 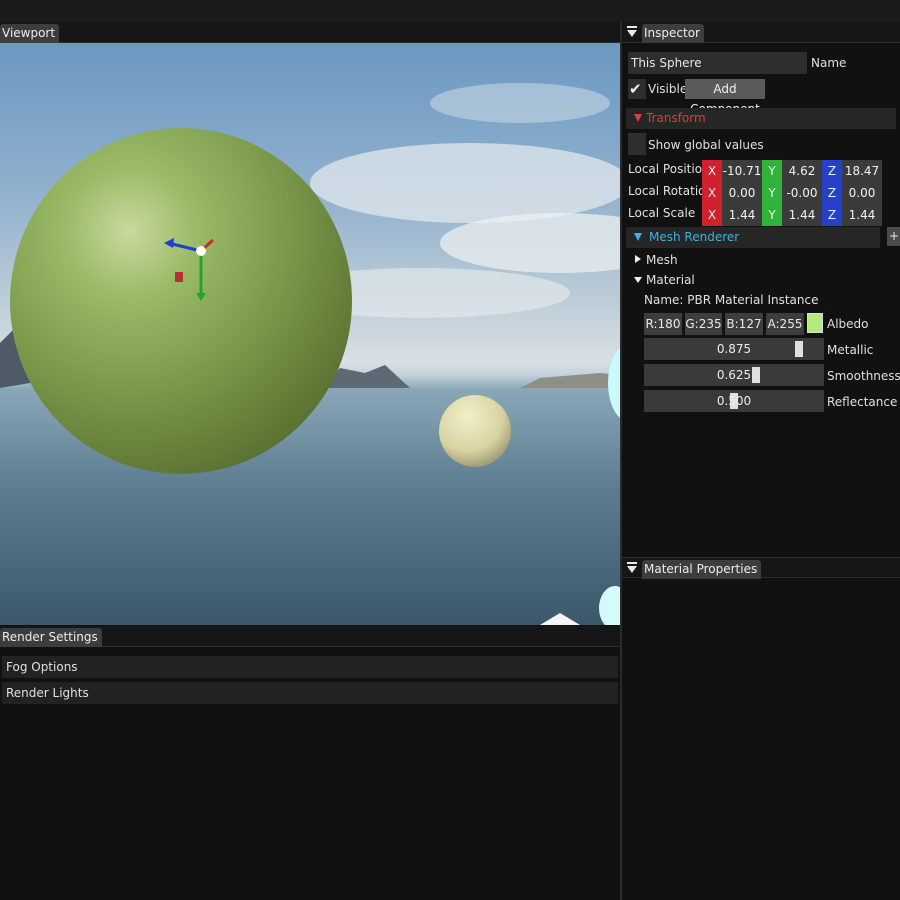 I want to click on show-global-checkbox, so click(x=637, y=144).